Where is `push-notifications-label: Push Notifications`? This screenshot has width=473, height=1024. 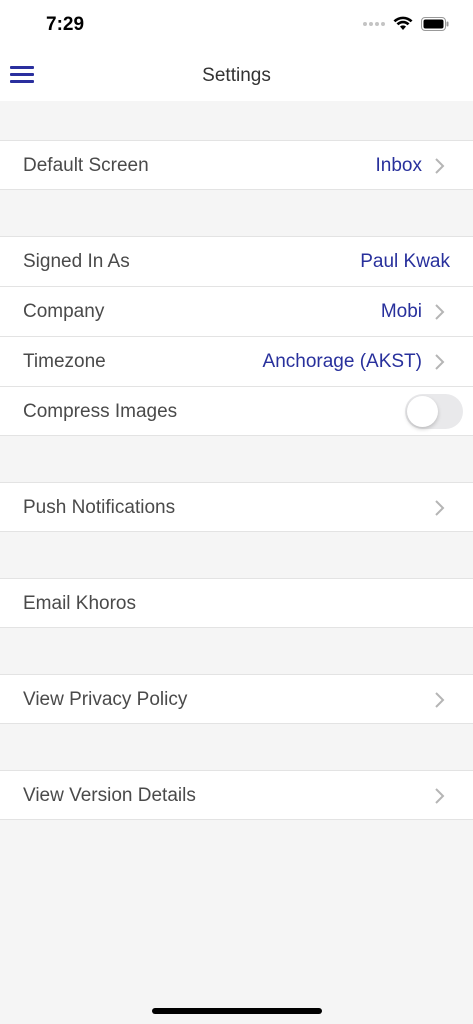
push-notifications-label: Push Notifications is located at coordinates (99, 507).